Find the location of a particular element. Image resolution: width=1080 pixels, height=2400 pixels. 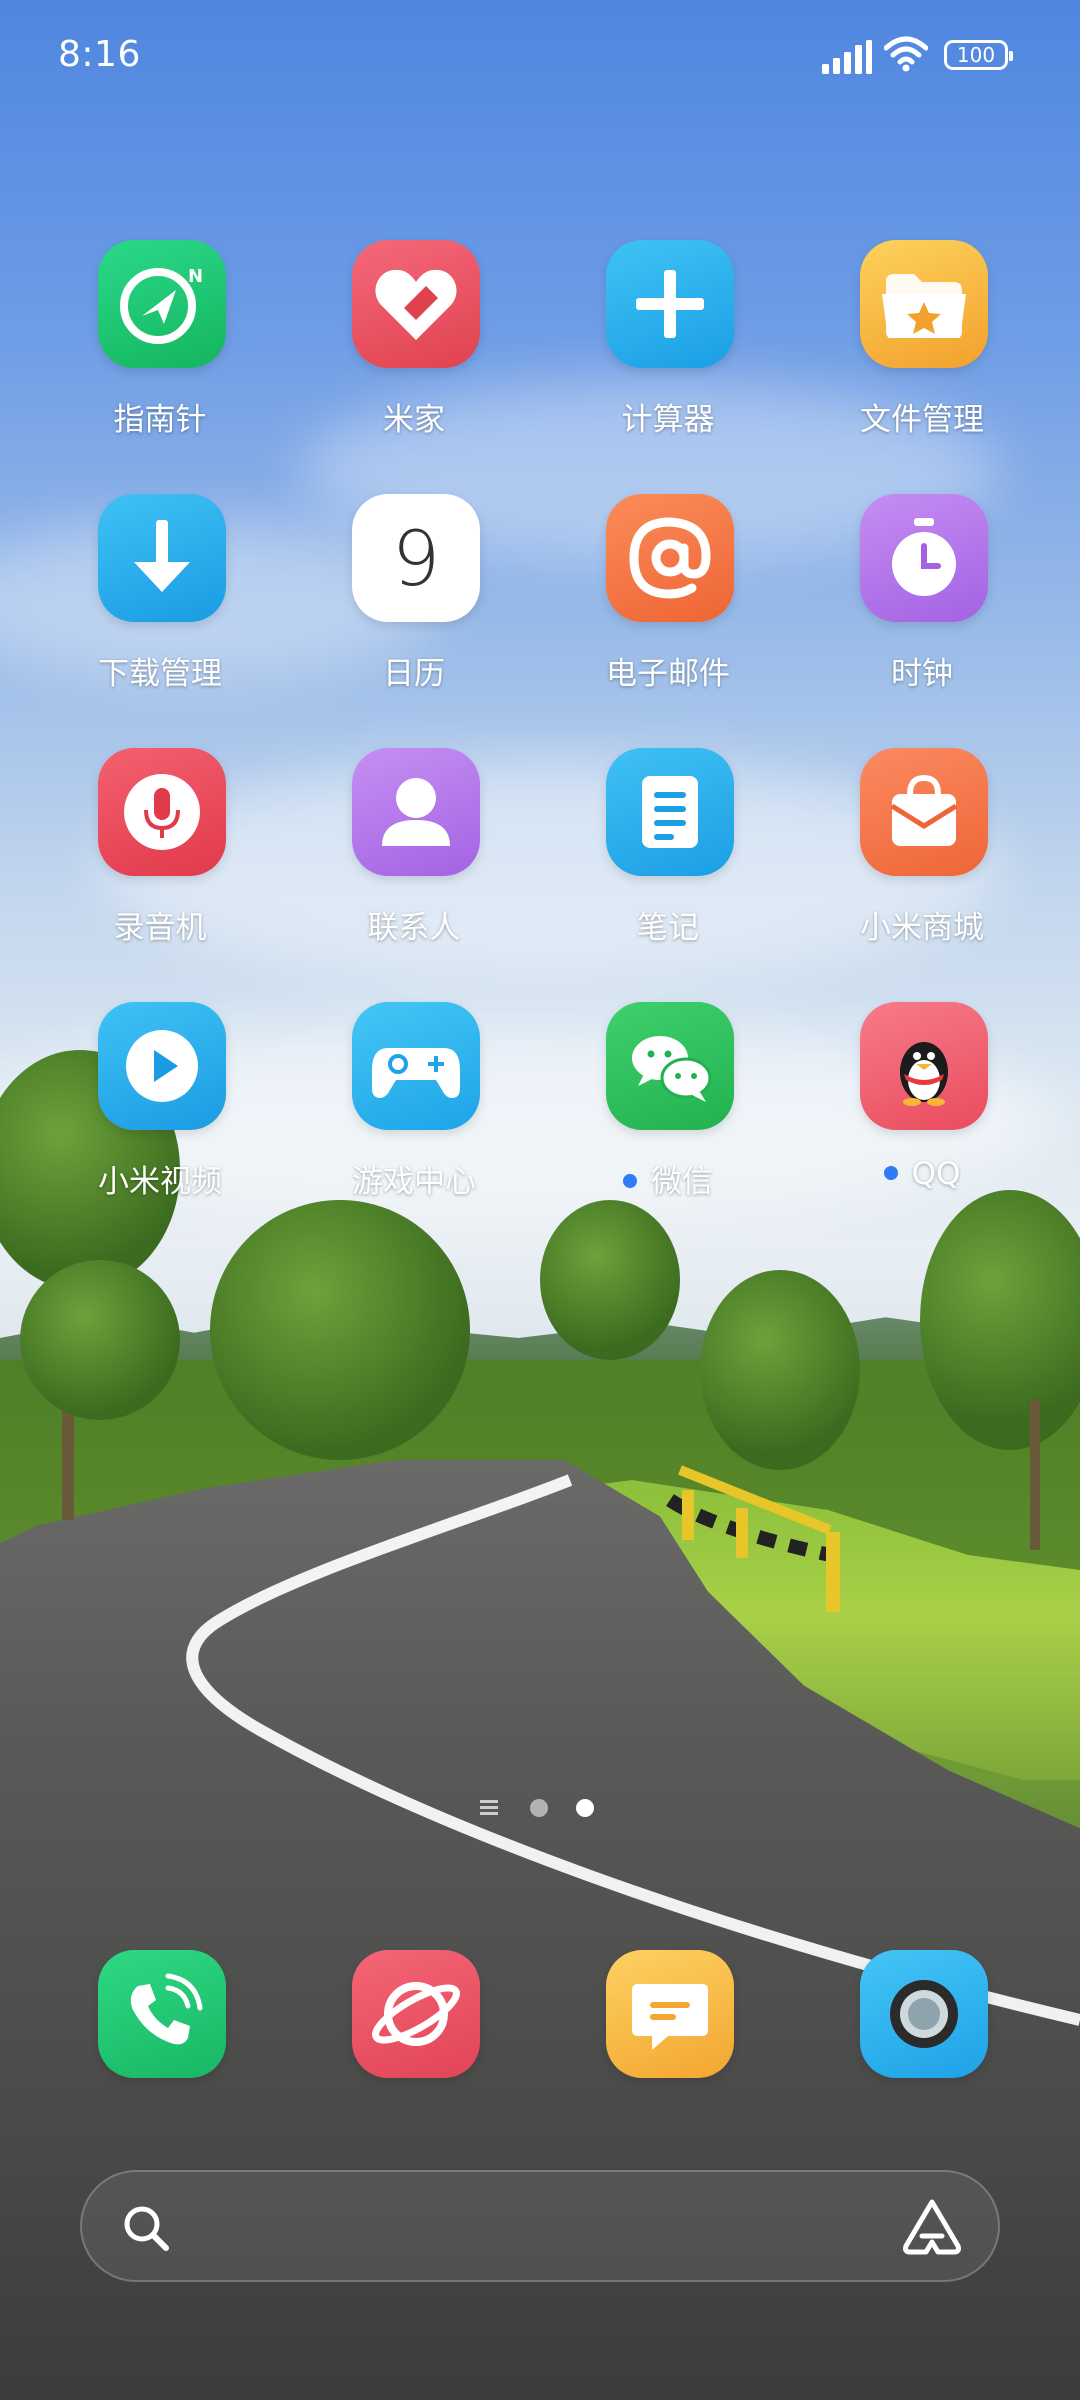

calendar-date: 9 is located at coordinates (416, 558).